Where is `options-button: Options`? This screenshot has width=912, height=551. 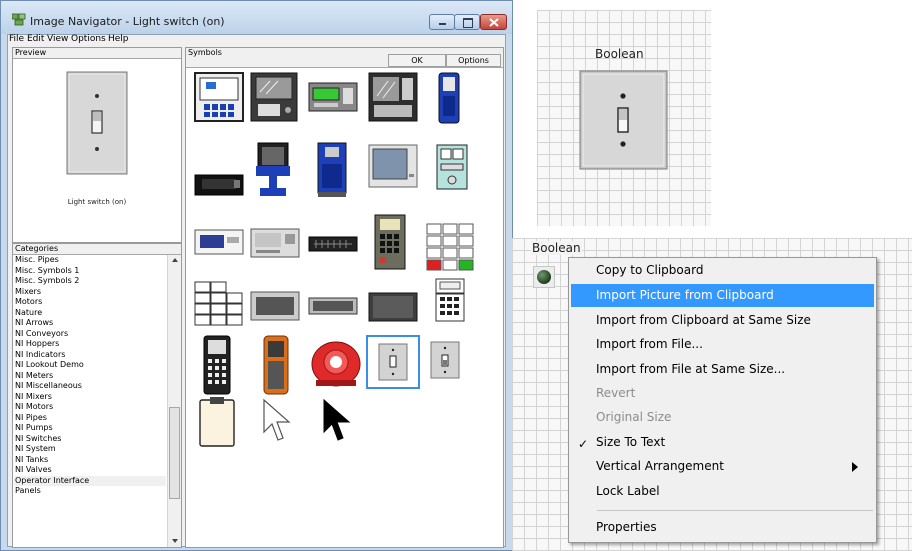
options-button: Options is located at coordinates (473, 60).